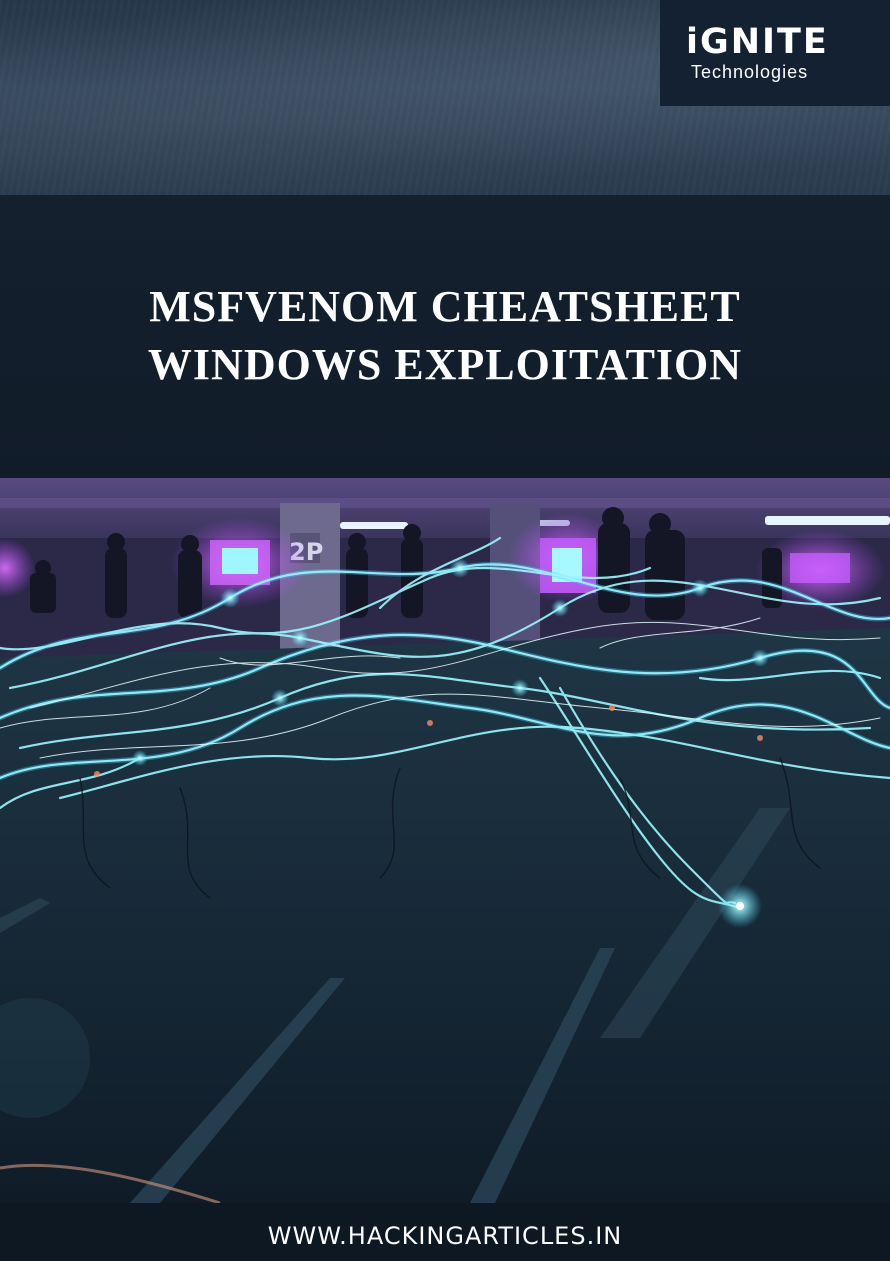 The image size is (890, 1261). I want to click on cover-title-line-2: WINDOWS EXPLOITATION, so click(445, 364).